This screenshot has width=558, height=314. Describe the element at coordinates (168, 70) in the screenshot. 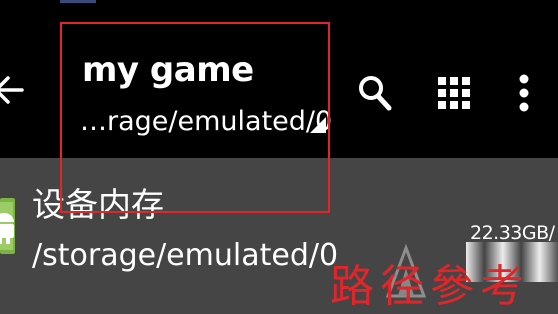

I see `folder-title: my game` at that location.